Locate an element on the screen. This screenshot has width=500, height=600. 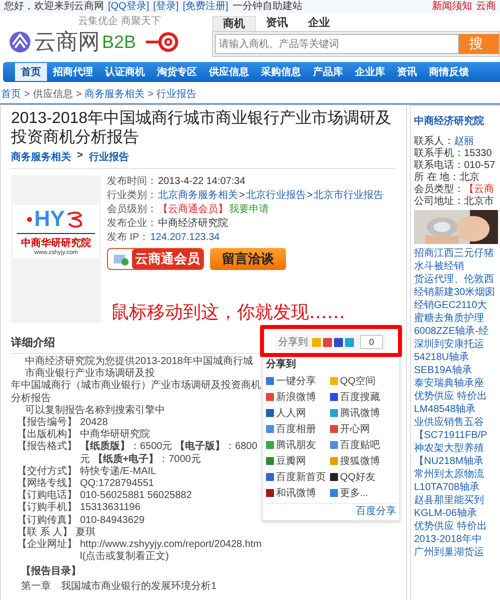
search-tab: 商机 is located at coordinates (234, 23).